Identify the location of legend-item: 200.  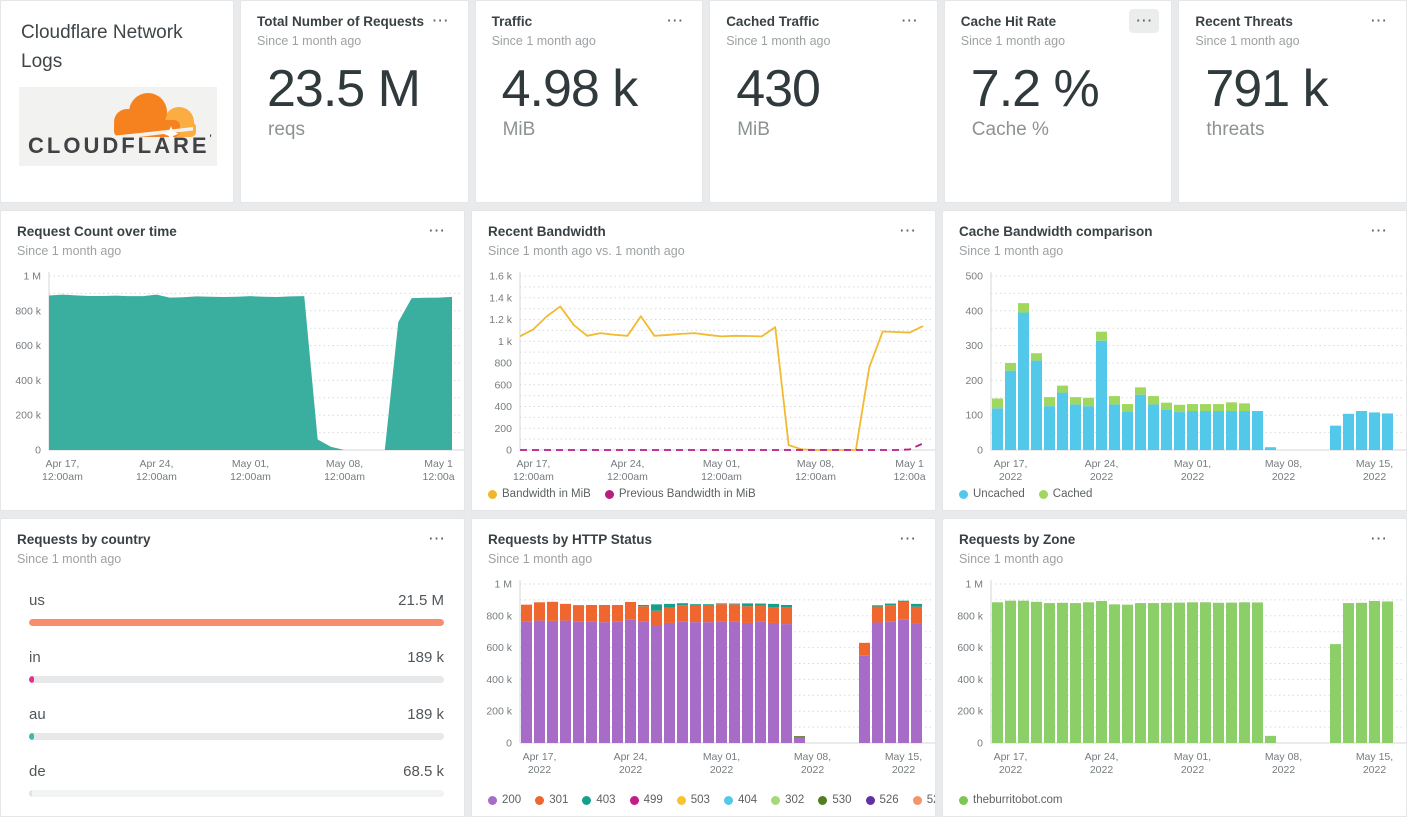
(504, 800).